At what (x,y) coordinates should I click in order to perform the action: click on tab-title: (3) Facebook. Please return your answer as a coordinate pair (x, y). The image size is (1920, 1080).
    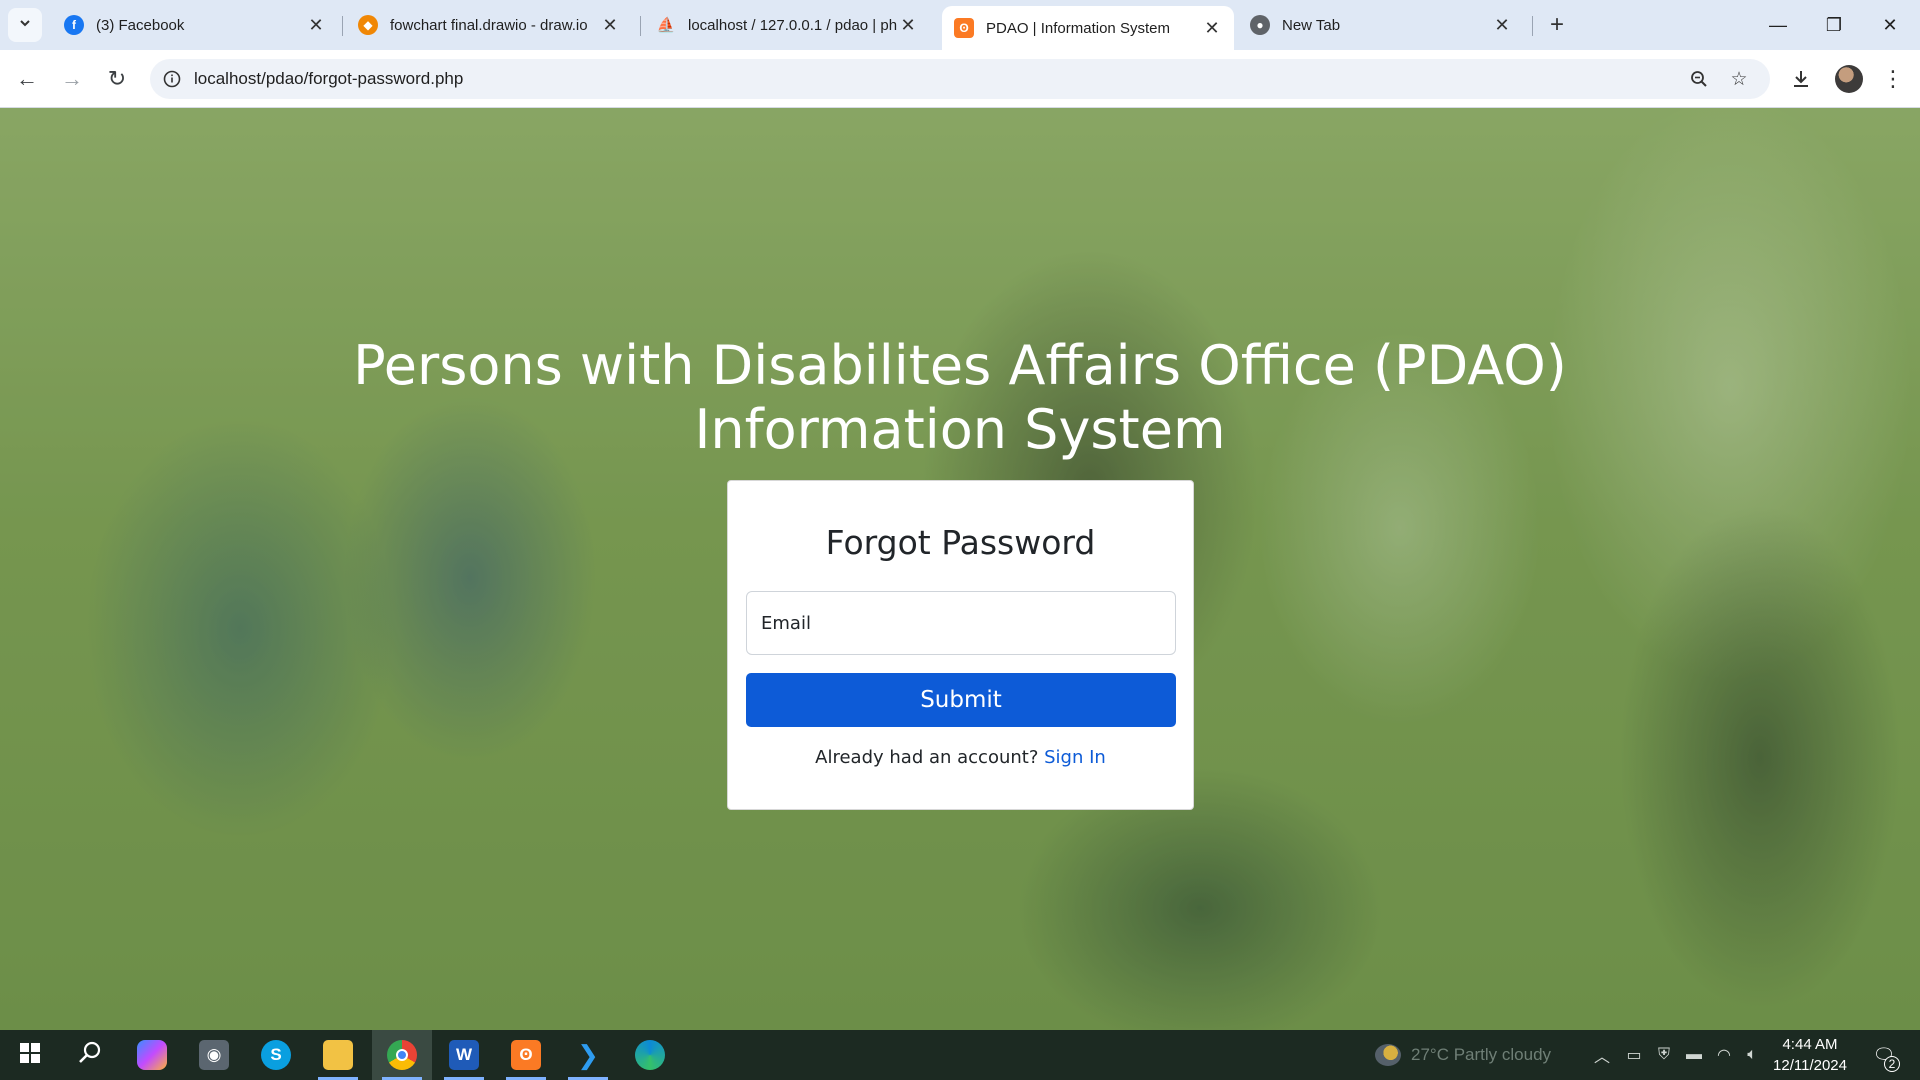
    Looking at the image, I should click on (140, 25).